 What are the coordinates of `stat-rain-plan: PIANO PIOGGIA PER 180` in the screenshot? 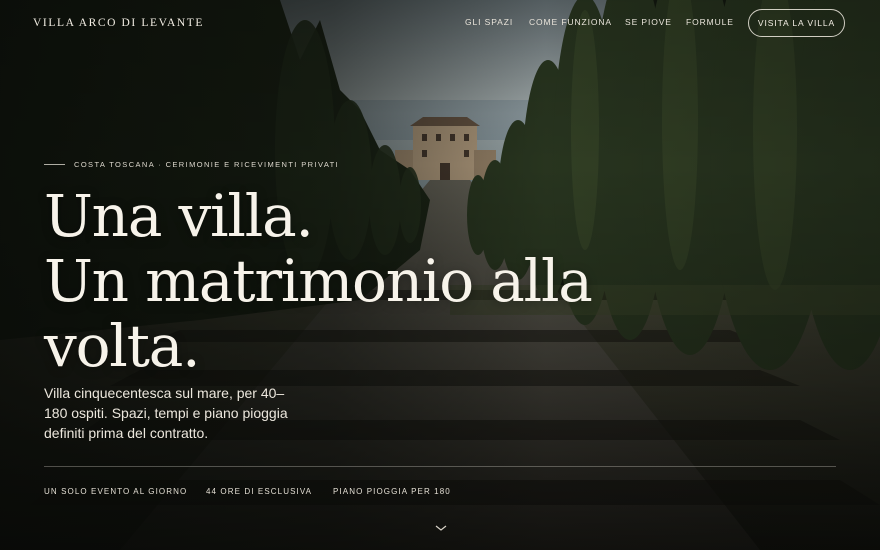 It's located at (392, 491).